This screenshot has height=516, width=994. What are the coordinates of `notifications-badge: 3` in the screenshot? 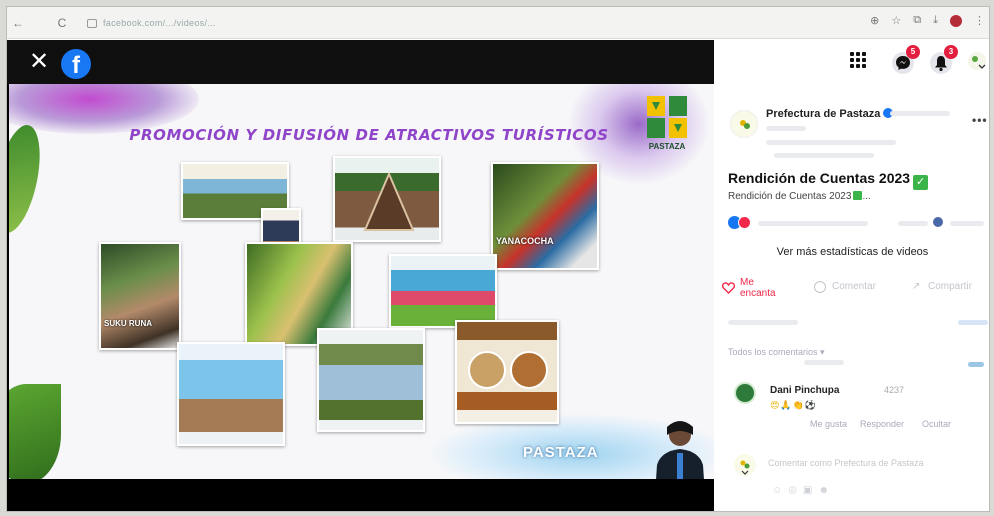 It's located at (951, 52).